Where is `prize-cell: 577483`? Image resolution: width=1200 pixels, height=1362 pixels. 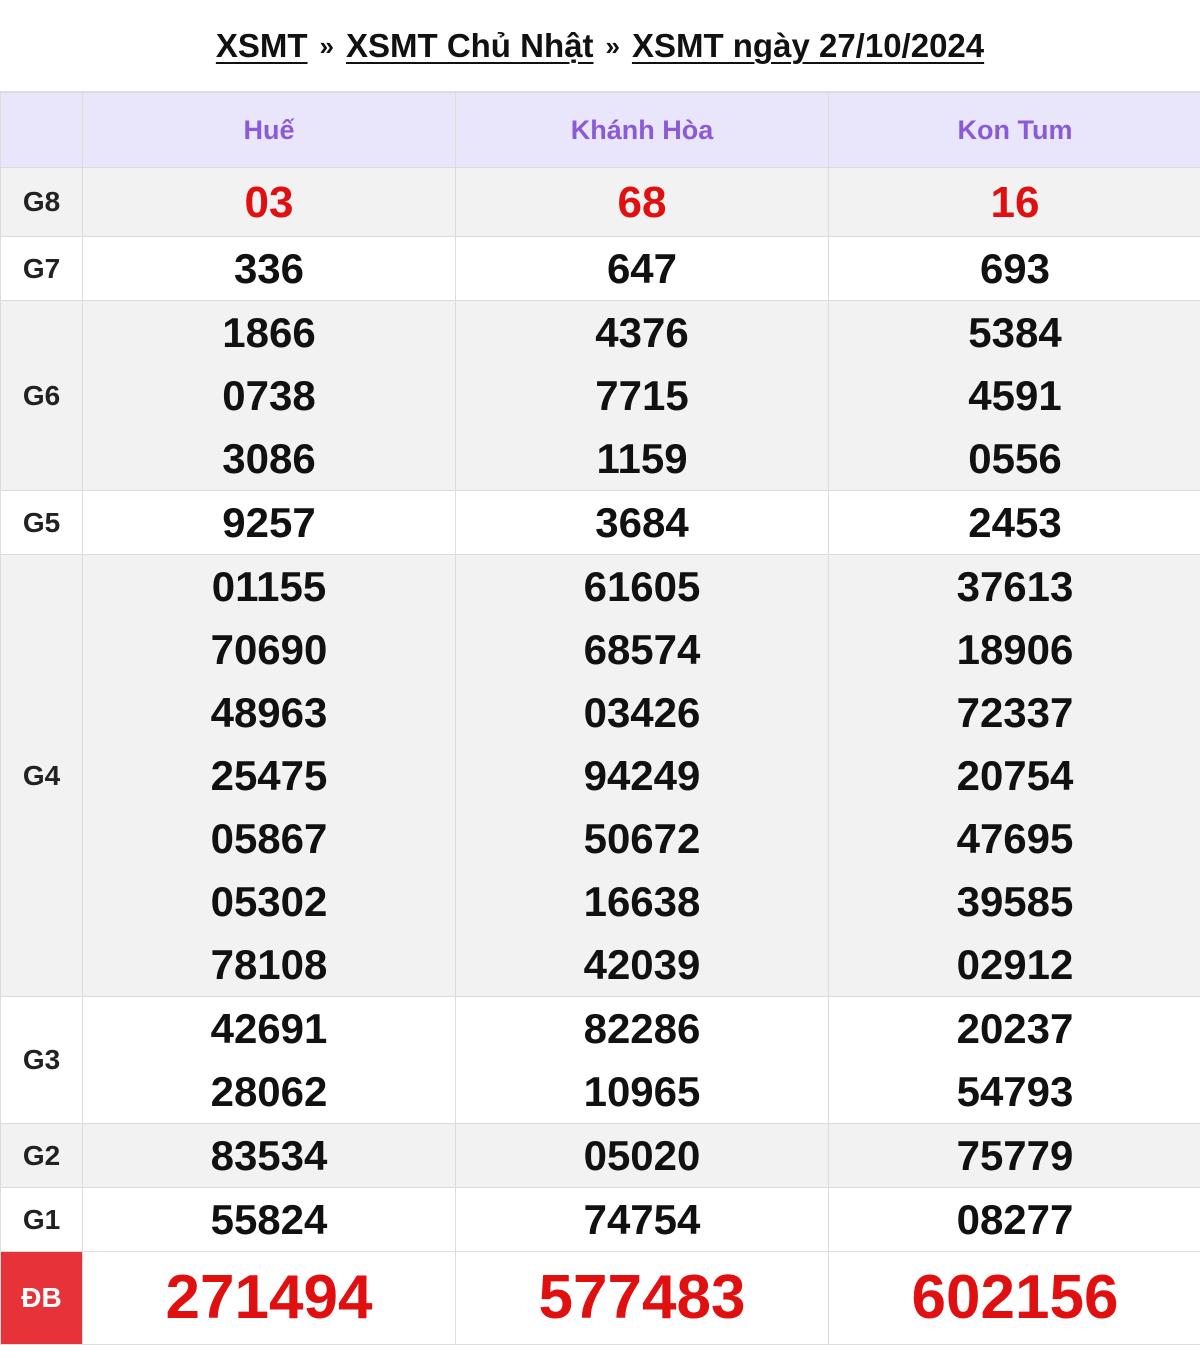 prize-cell: 577483 is located at coordinates (642, 1298).